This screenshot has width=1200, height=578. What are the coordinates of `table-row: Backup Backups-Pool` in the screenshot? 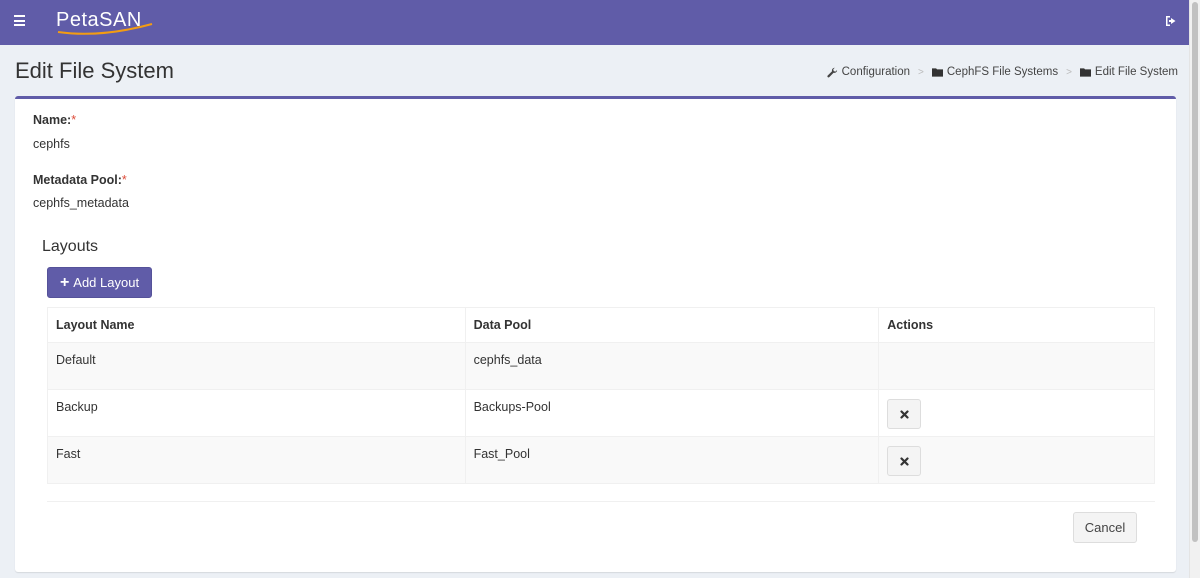 It's located at (601, 413).